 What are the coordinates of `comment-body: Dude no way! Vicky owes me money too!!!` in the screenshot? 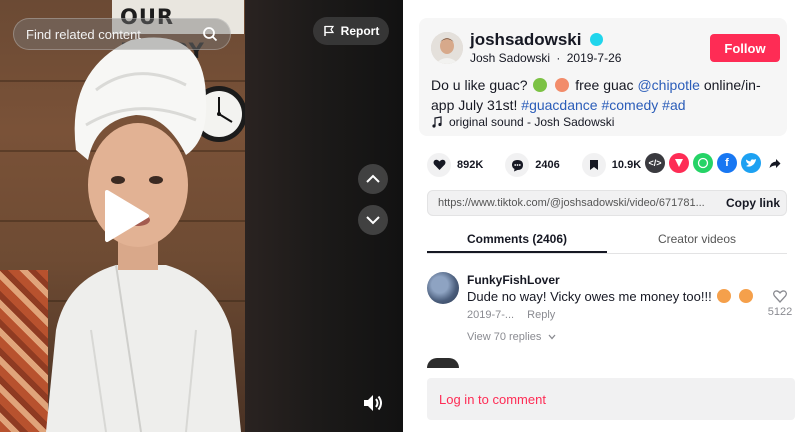 It's located at (589, 296).